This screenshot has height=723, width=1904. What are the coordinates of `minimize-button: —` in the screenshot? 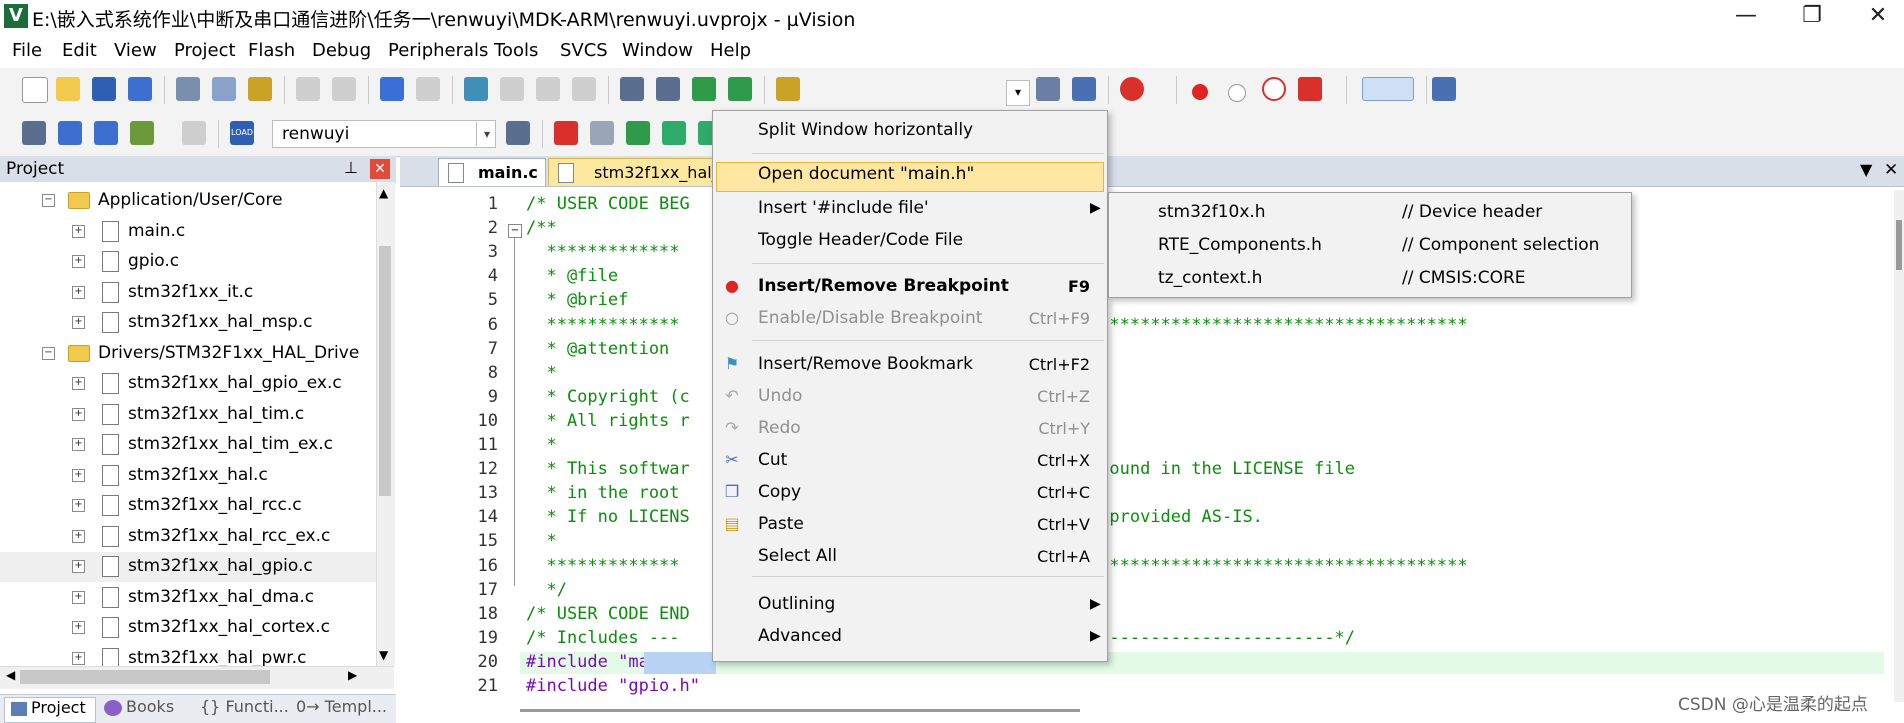 It's located at (1746, 17).